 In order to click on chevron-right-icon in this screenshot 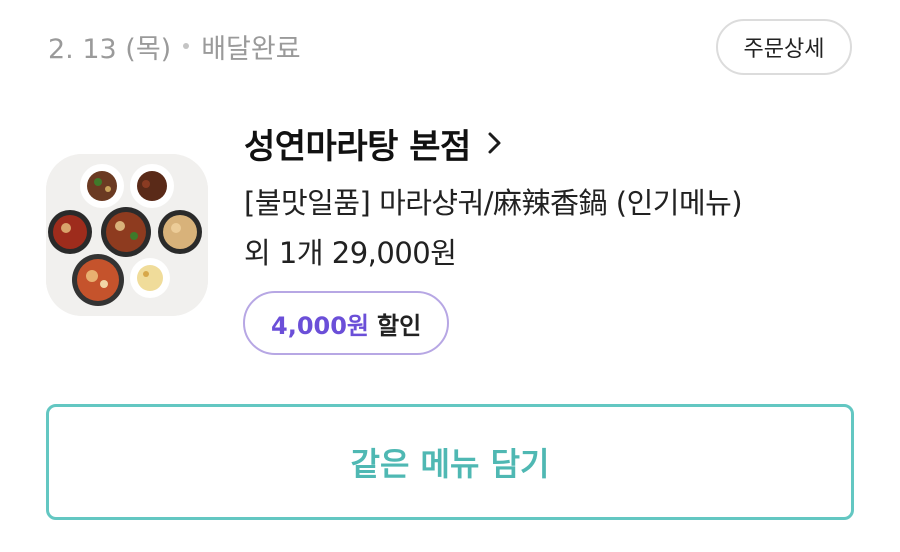, I will do `click(494, 143)`.